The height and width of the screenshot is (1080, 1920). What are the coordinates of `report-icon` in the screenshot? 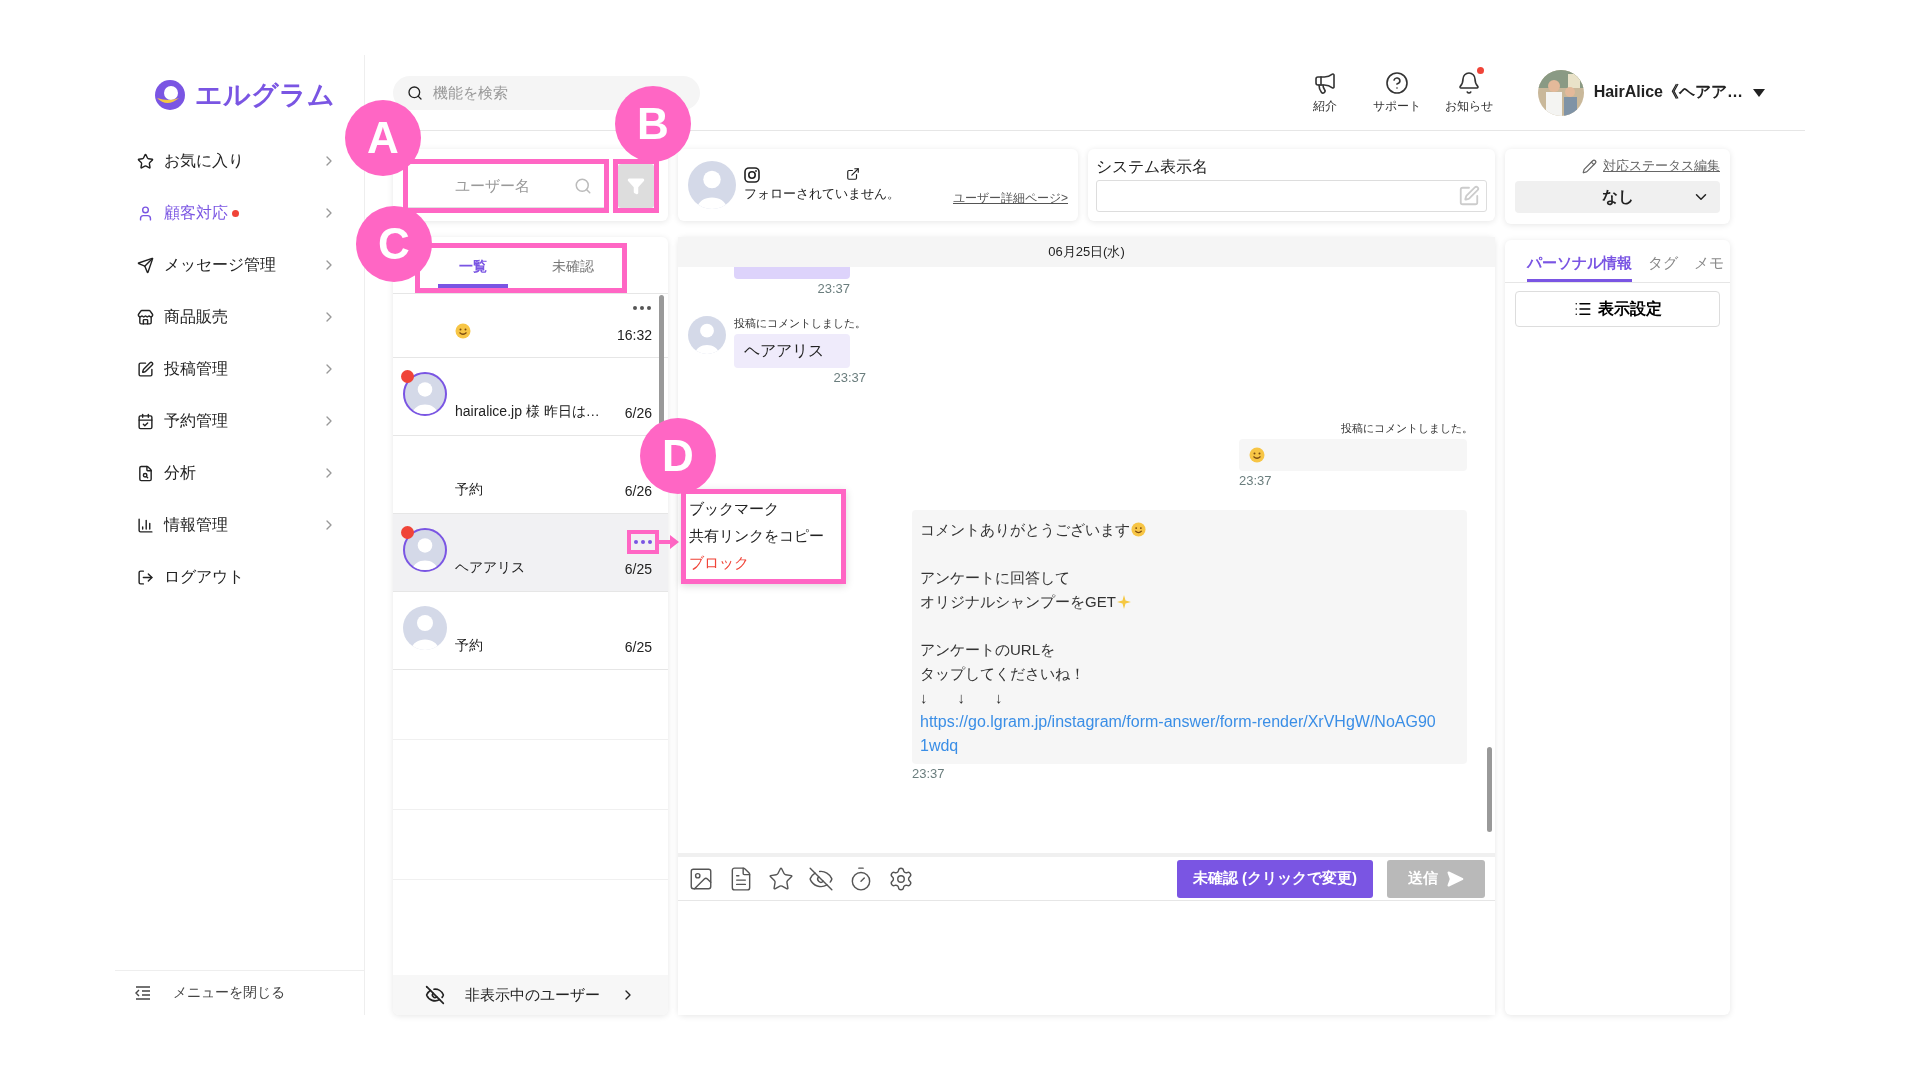 It's located at (145, 473).